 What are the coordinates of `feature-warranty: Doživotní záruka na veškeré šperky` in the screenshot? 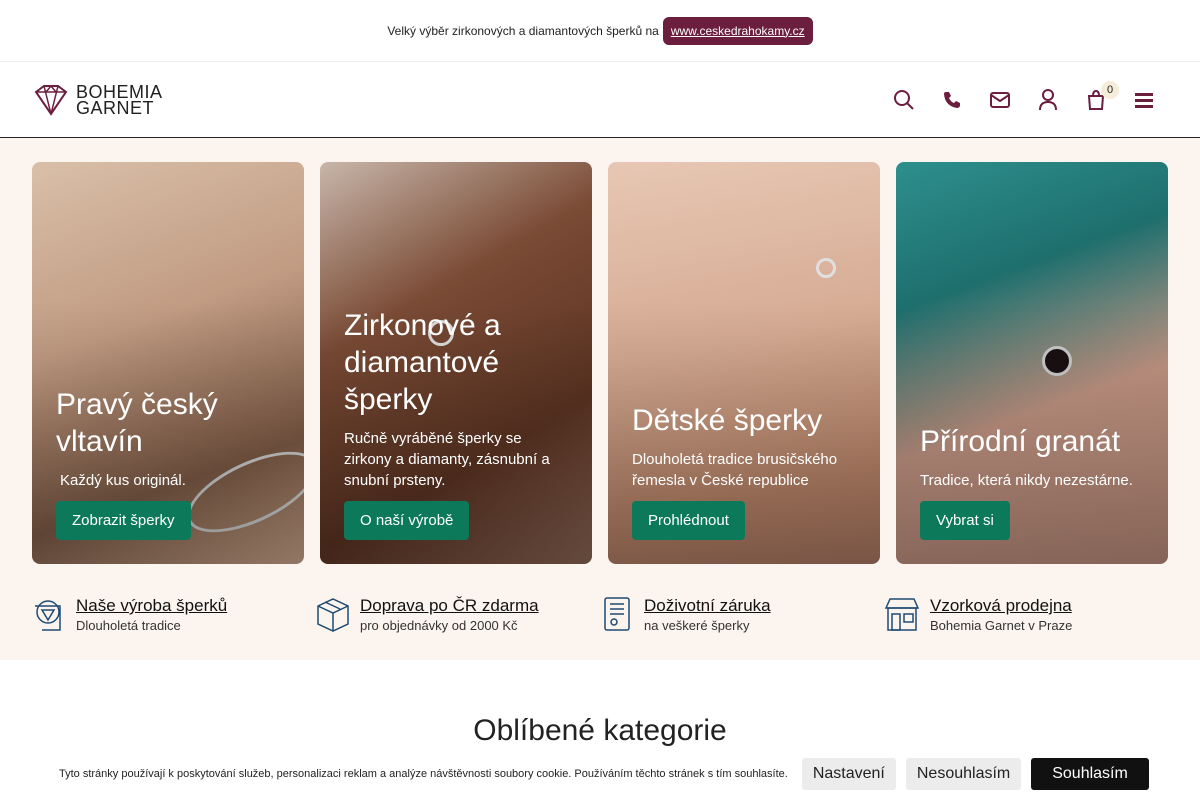 It's located at (742, 614).